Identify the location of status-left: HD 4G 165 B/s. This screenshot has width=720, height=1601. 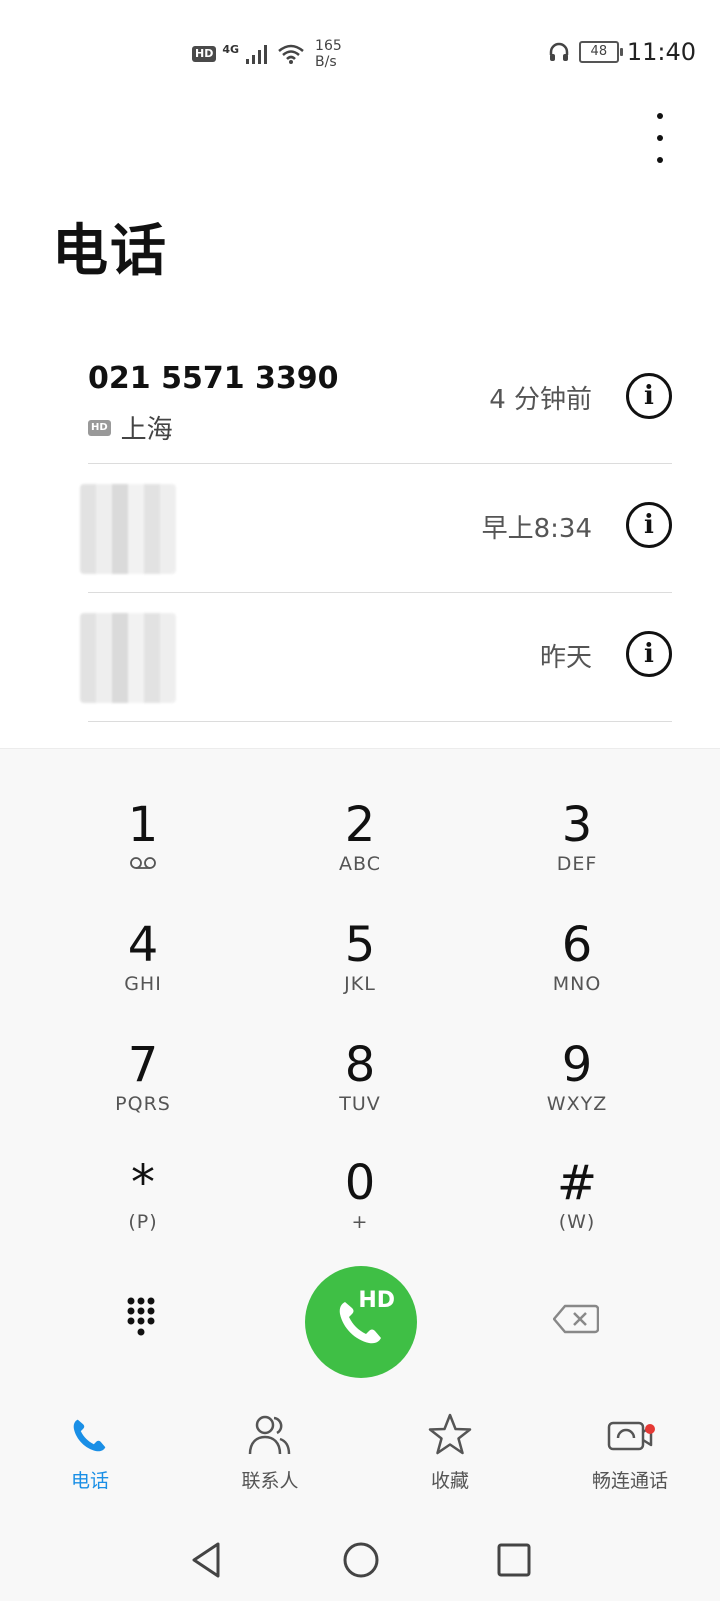
(267, 54).